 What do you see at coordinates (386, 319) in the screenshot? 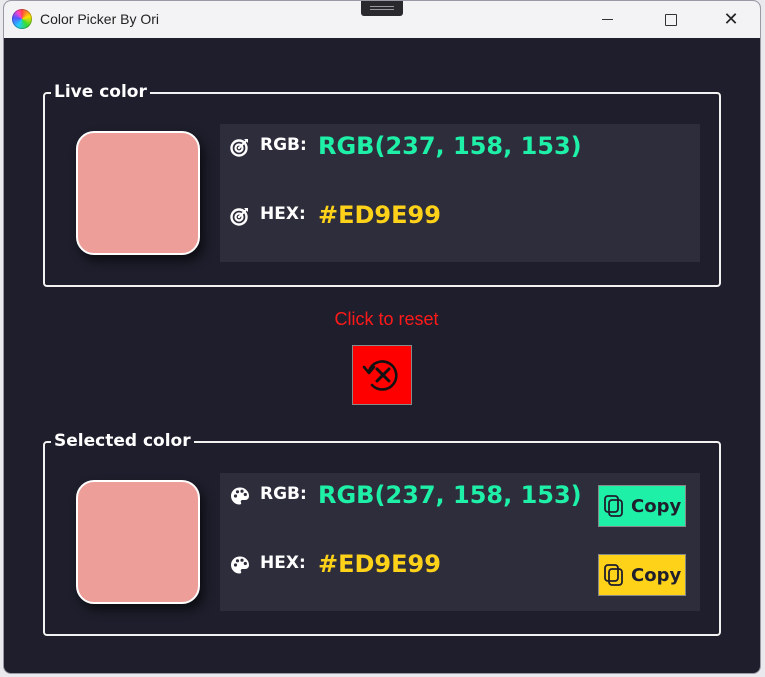
I see `reset-label: Click to reset` at bounding box center [386, 319].